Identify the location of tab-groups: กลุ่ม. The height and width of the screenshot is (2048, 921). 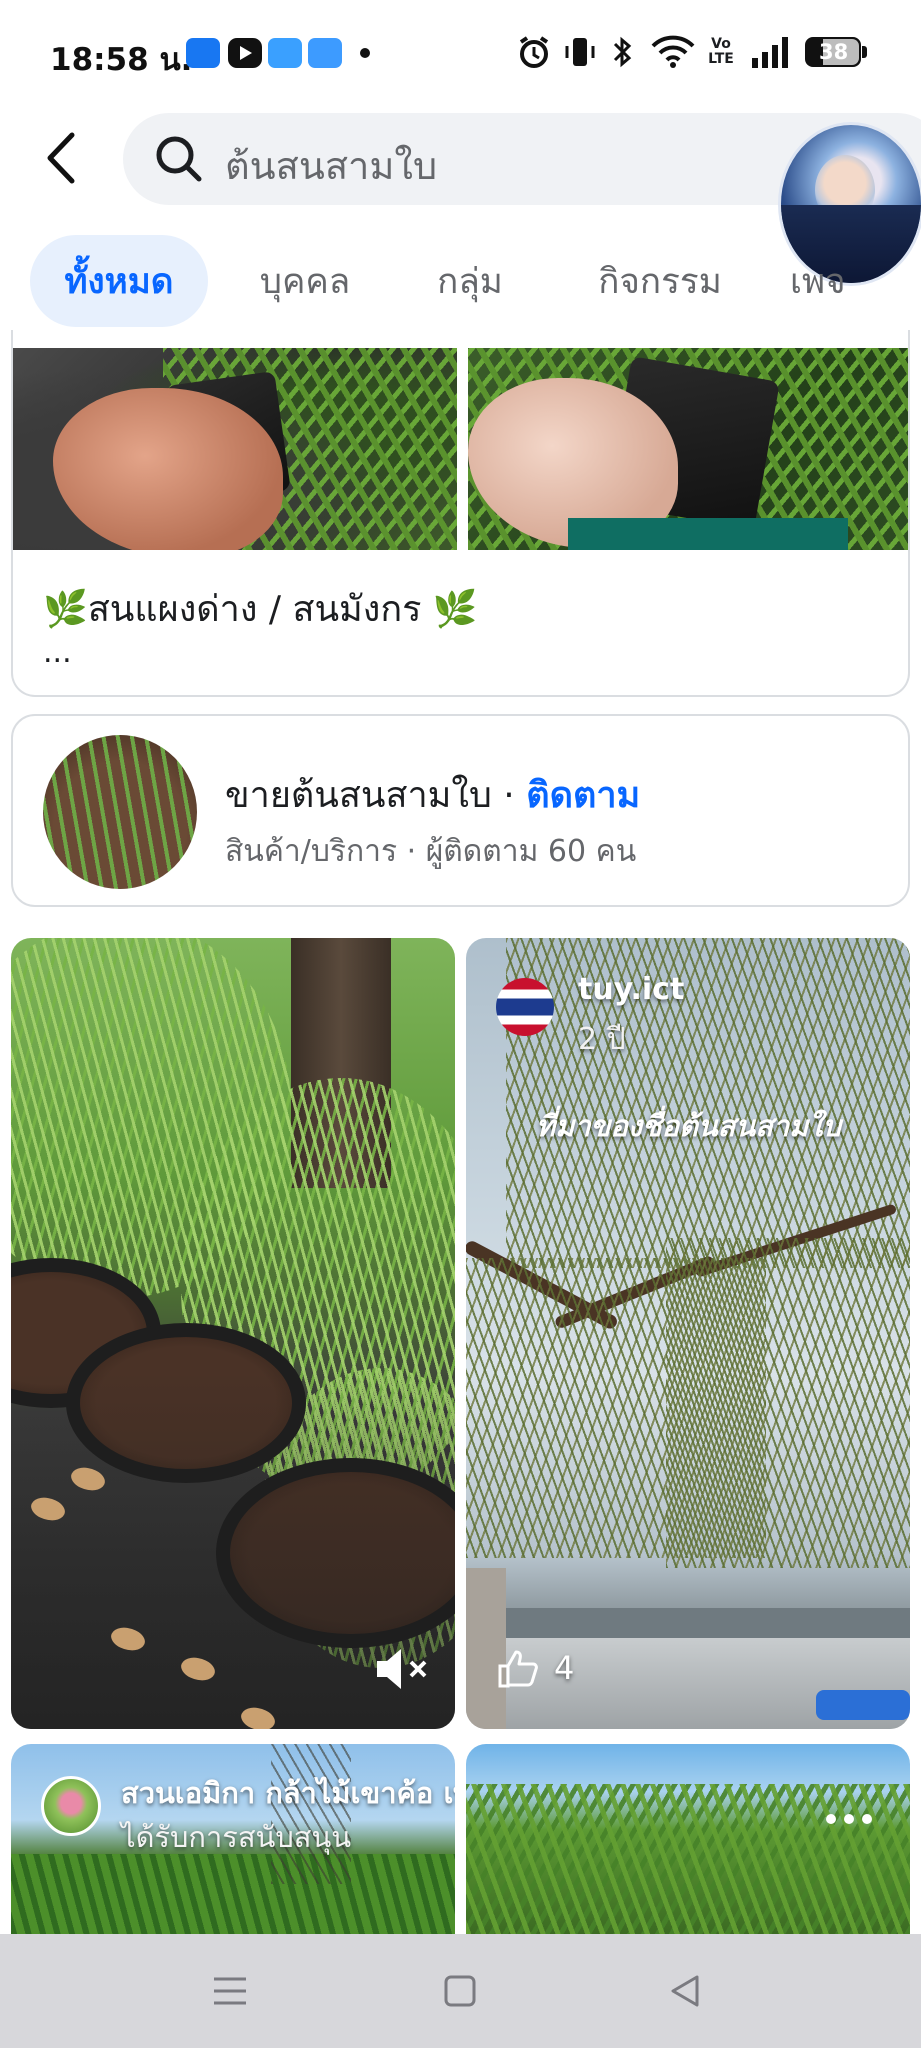
(470, 281).